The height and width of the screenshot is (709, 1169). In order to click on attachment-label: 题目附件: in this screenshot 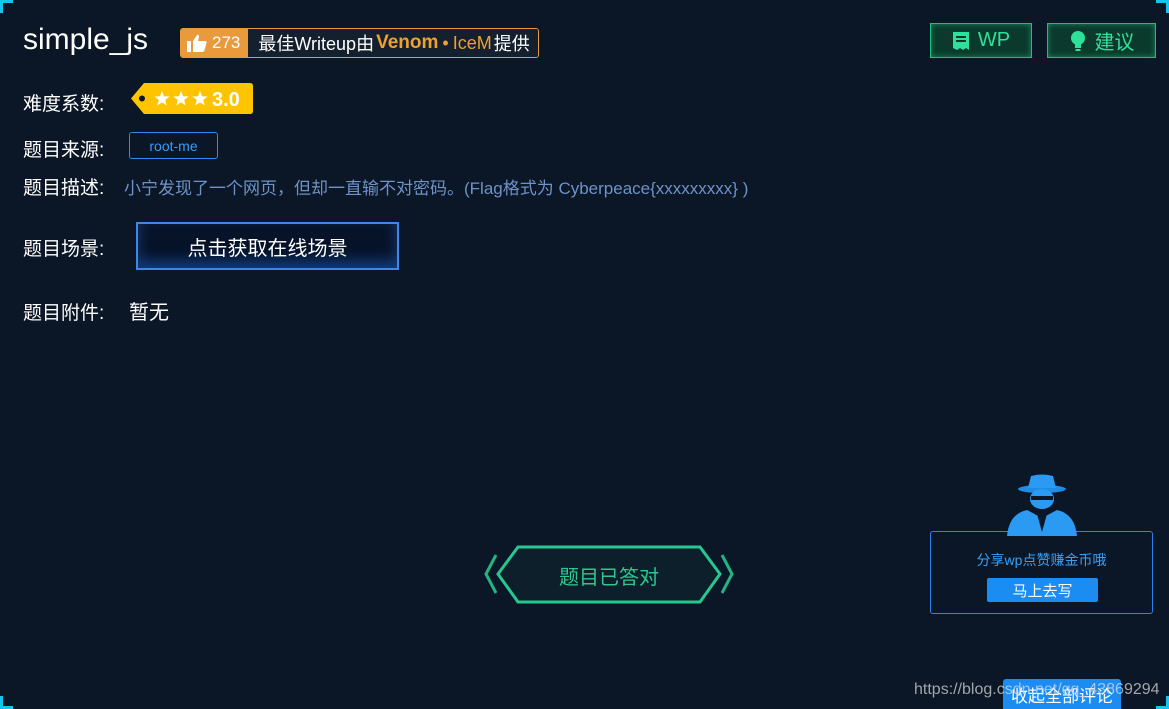, I will do `click(64, 313)`.